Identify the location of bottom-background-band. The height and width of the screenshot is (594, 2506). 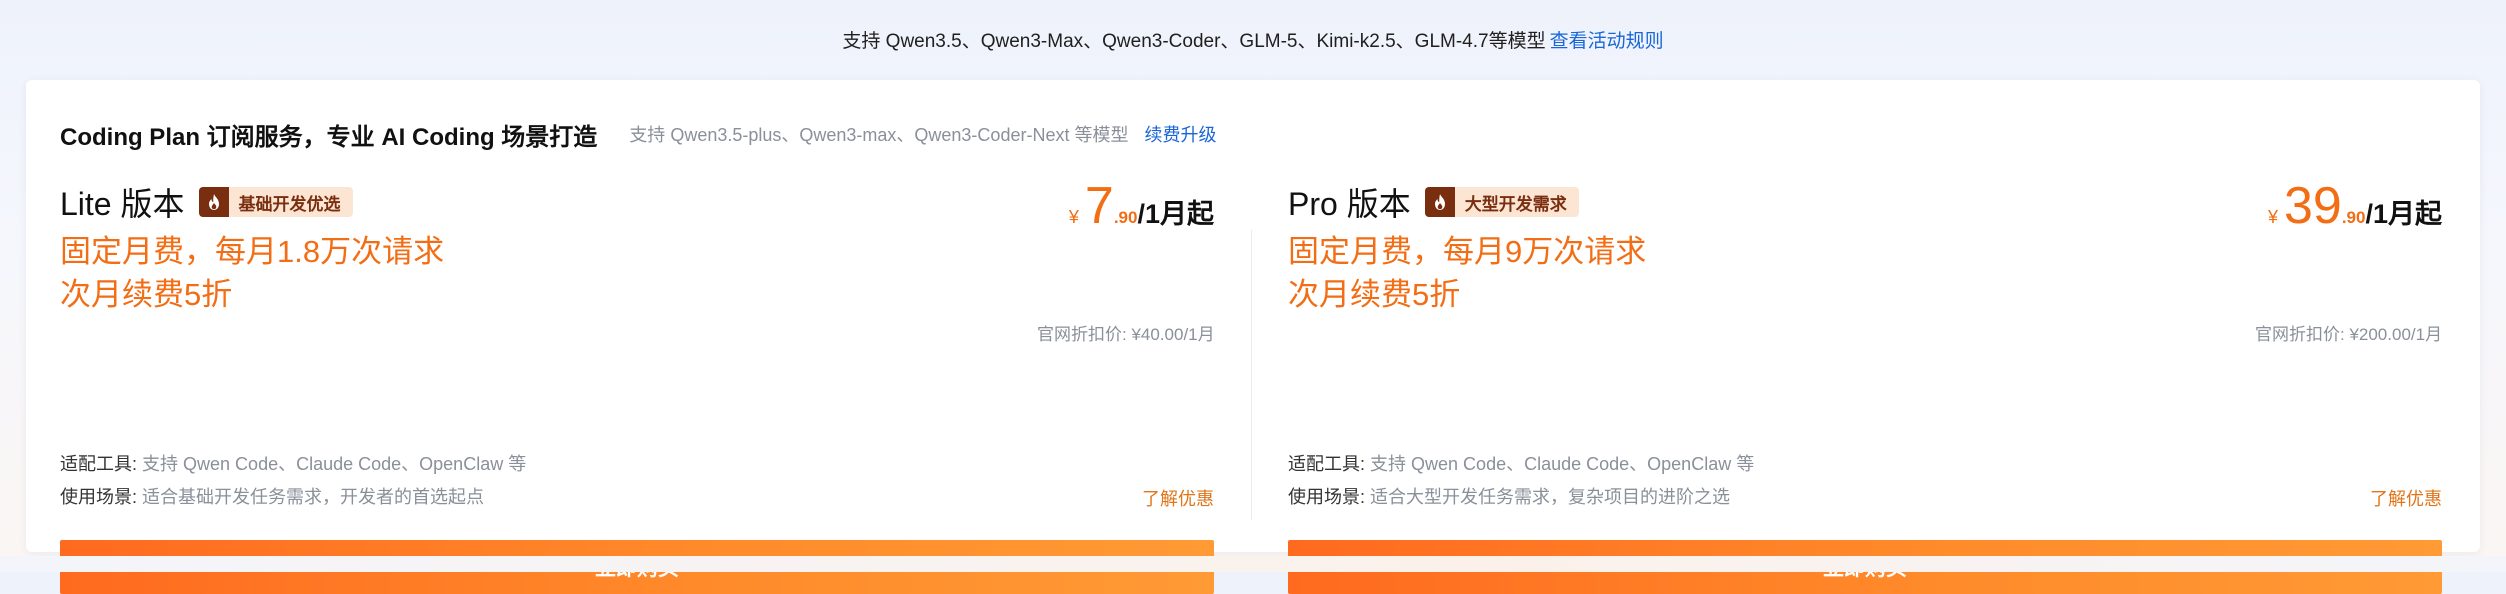
(1253, 564).